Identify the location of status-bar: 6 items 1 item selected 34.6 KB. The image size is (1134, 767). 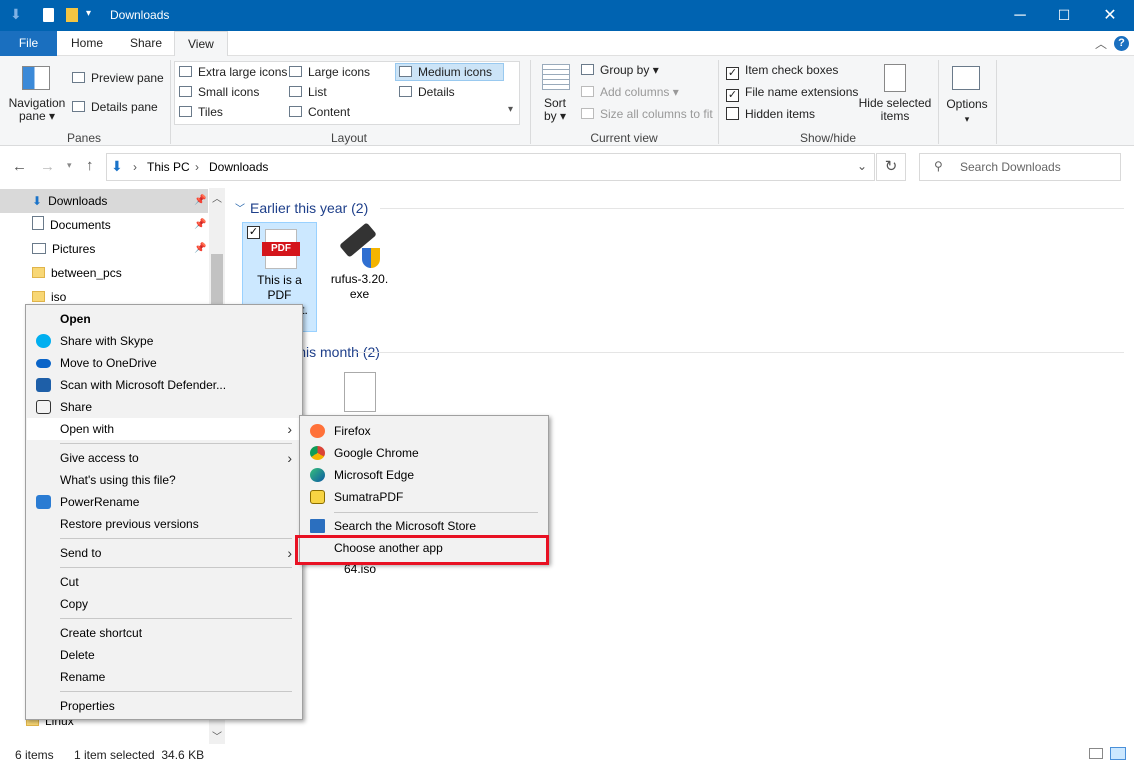
(567, 755).